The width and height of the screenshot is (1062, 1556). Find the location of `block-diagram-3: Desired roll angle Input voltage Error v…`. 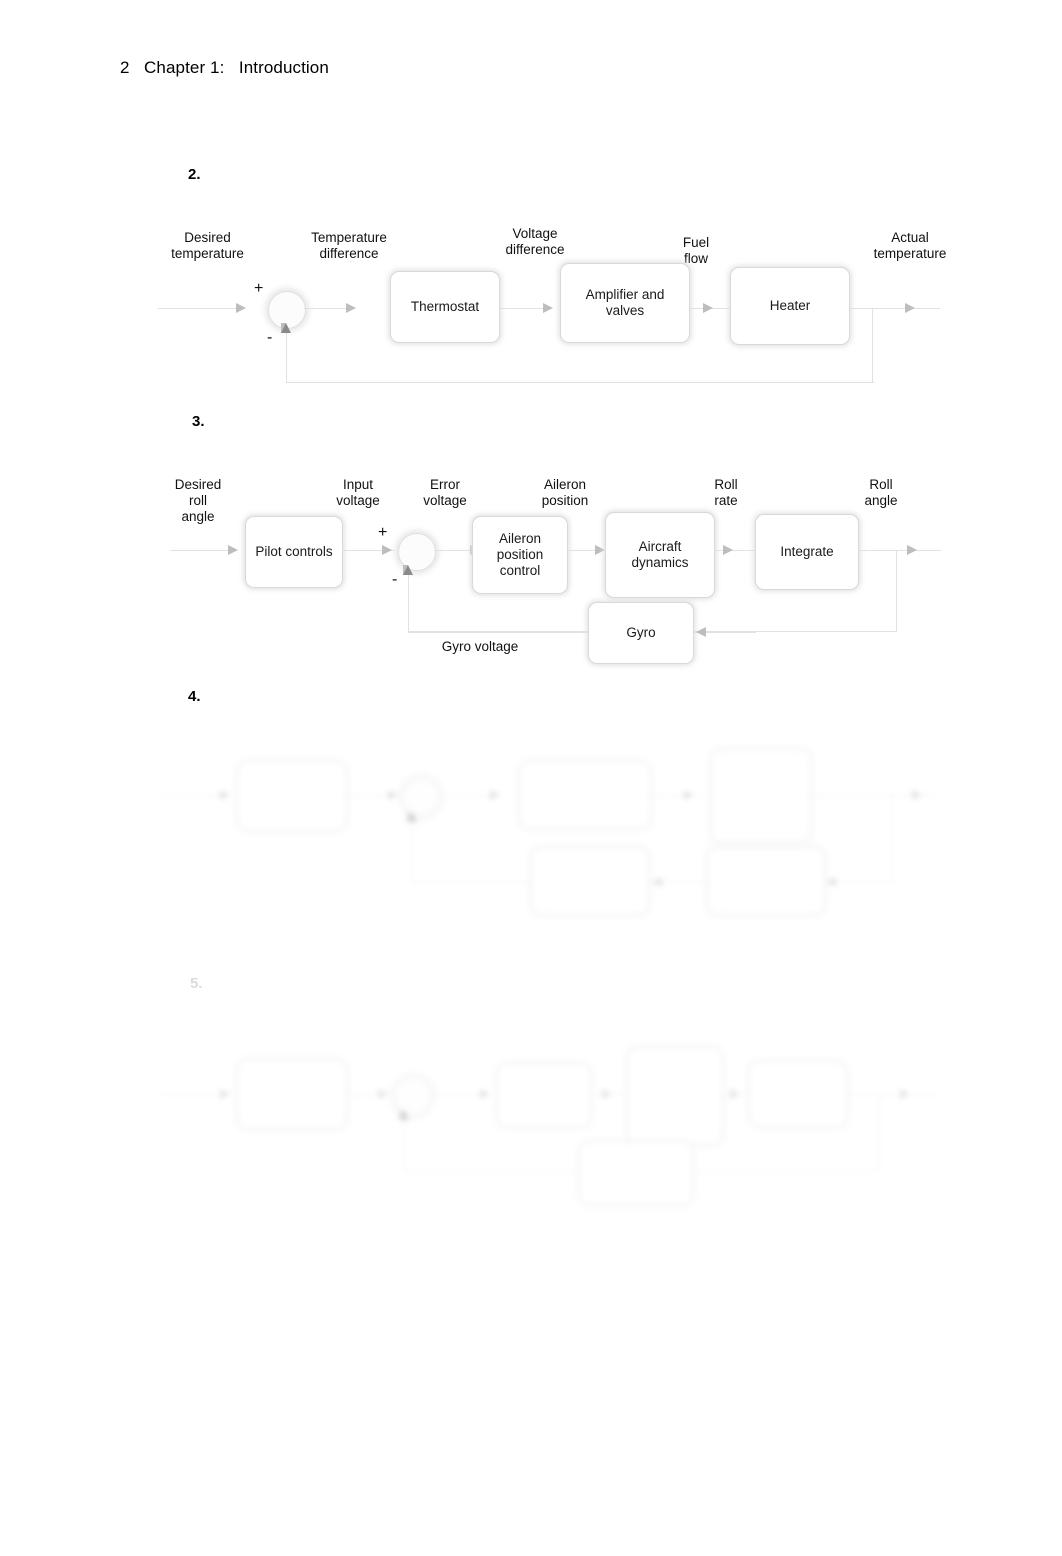

block-diagram-3: Desired roll angle Input voltage Error v… is located at coordinates (550, 572).